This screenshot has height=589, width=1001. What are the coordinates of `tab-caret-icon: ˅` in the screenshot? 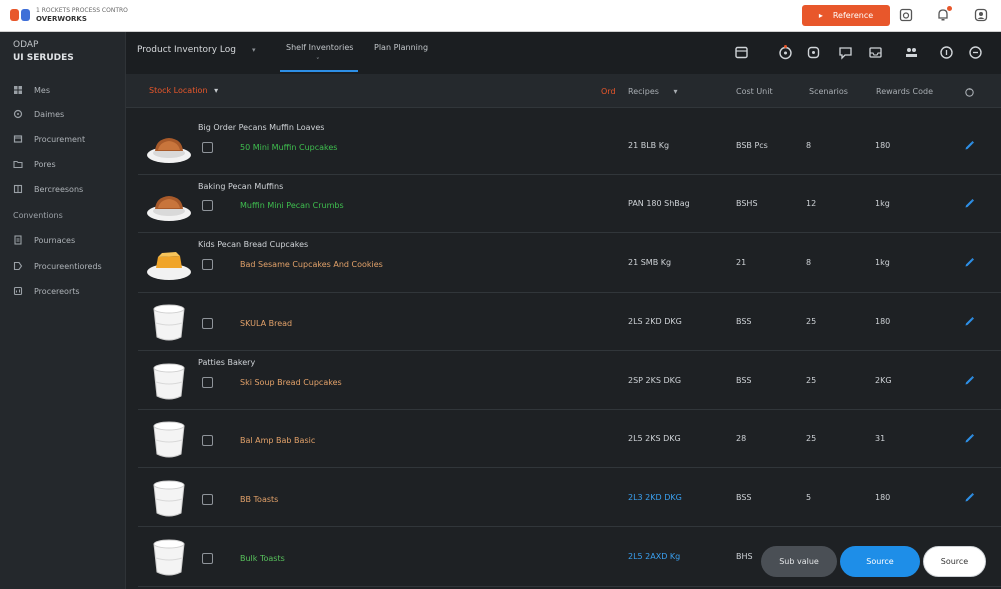 It's located at (318, 61).